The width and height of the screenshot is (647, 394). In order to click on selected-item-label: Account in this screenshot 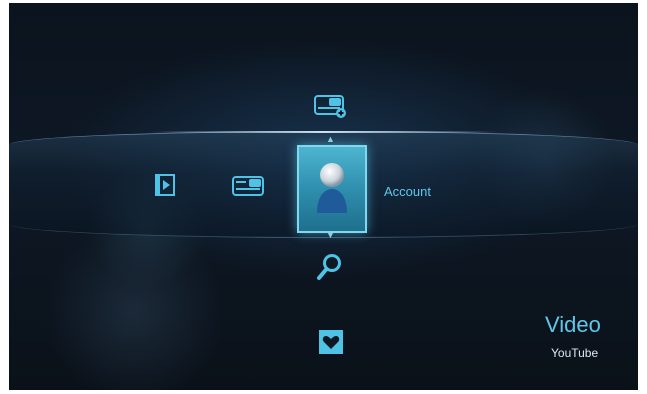, I will do `click(407, 191)`.